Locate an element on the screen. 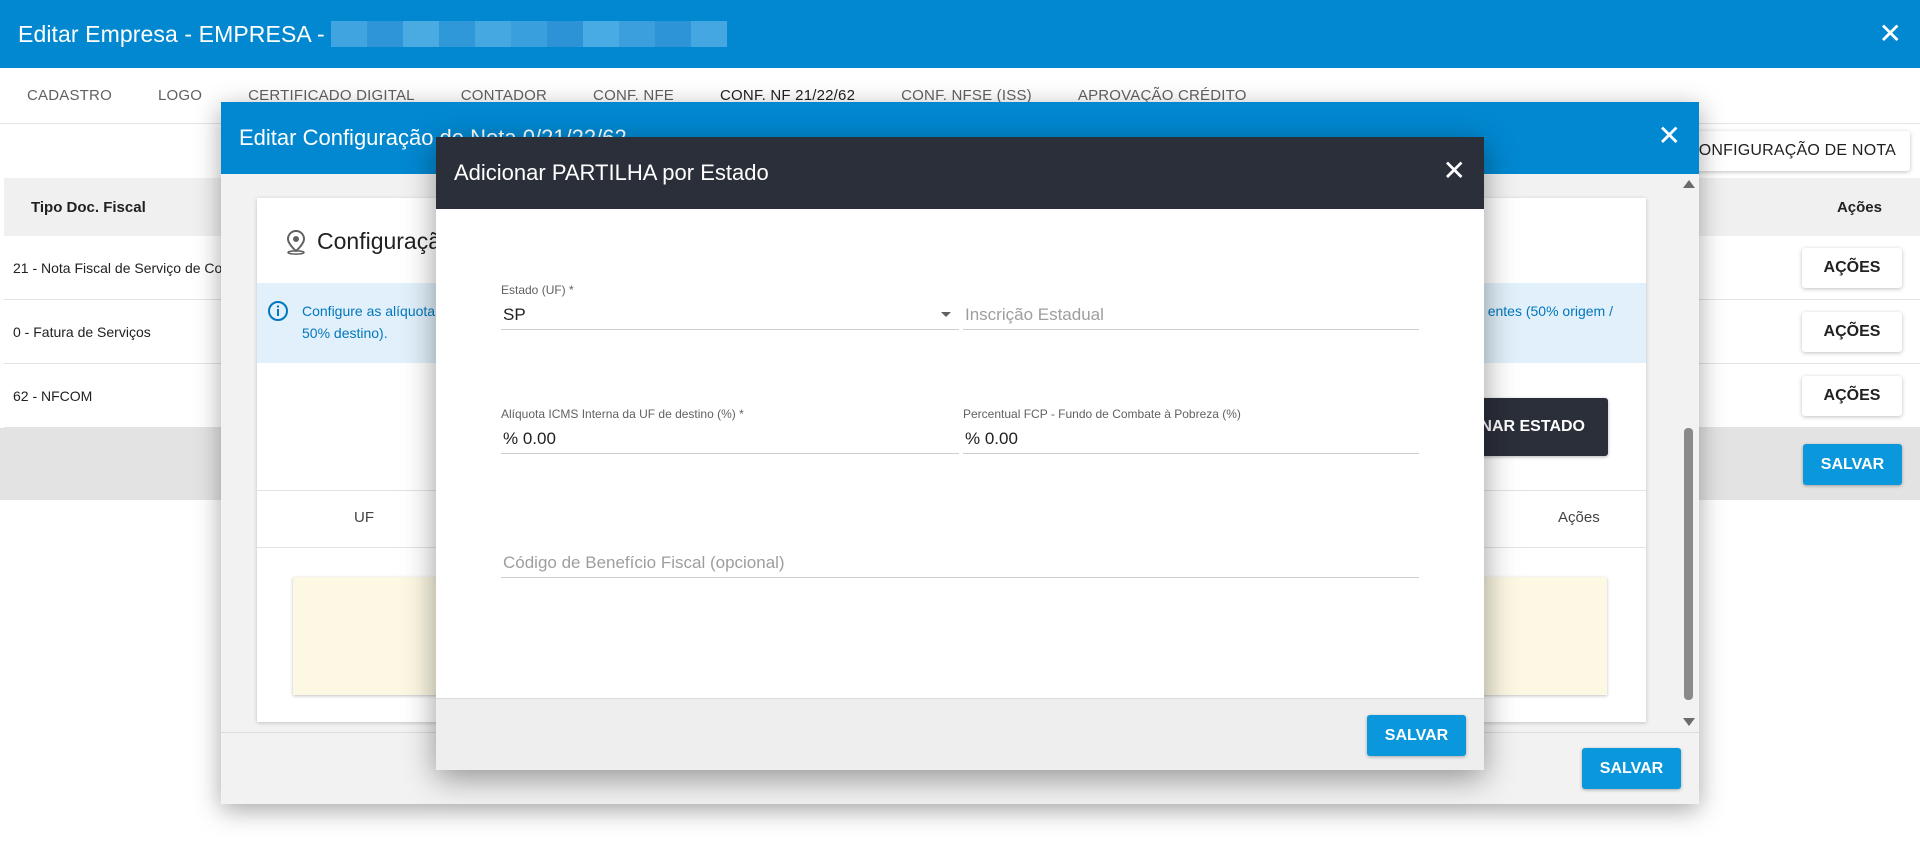 The height and width of the screenshot is (853, 1920). chevron-down-icon is located at coordinates (946, 314).